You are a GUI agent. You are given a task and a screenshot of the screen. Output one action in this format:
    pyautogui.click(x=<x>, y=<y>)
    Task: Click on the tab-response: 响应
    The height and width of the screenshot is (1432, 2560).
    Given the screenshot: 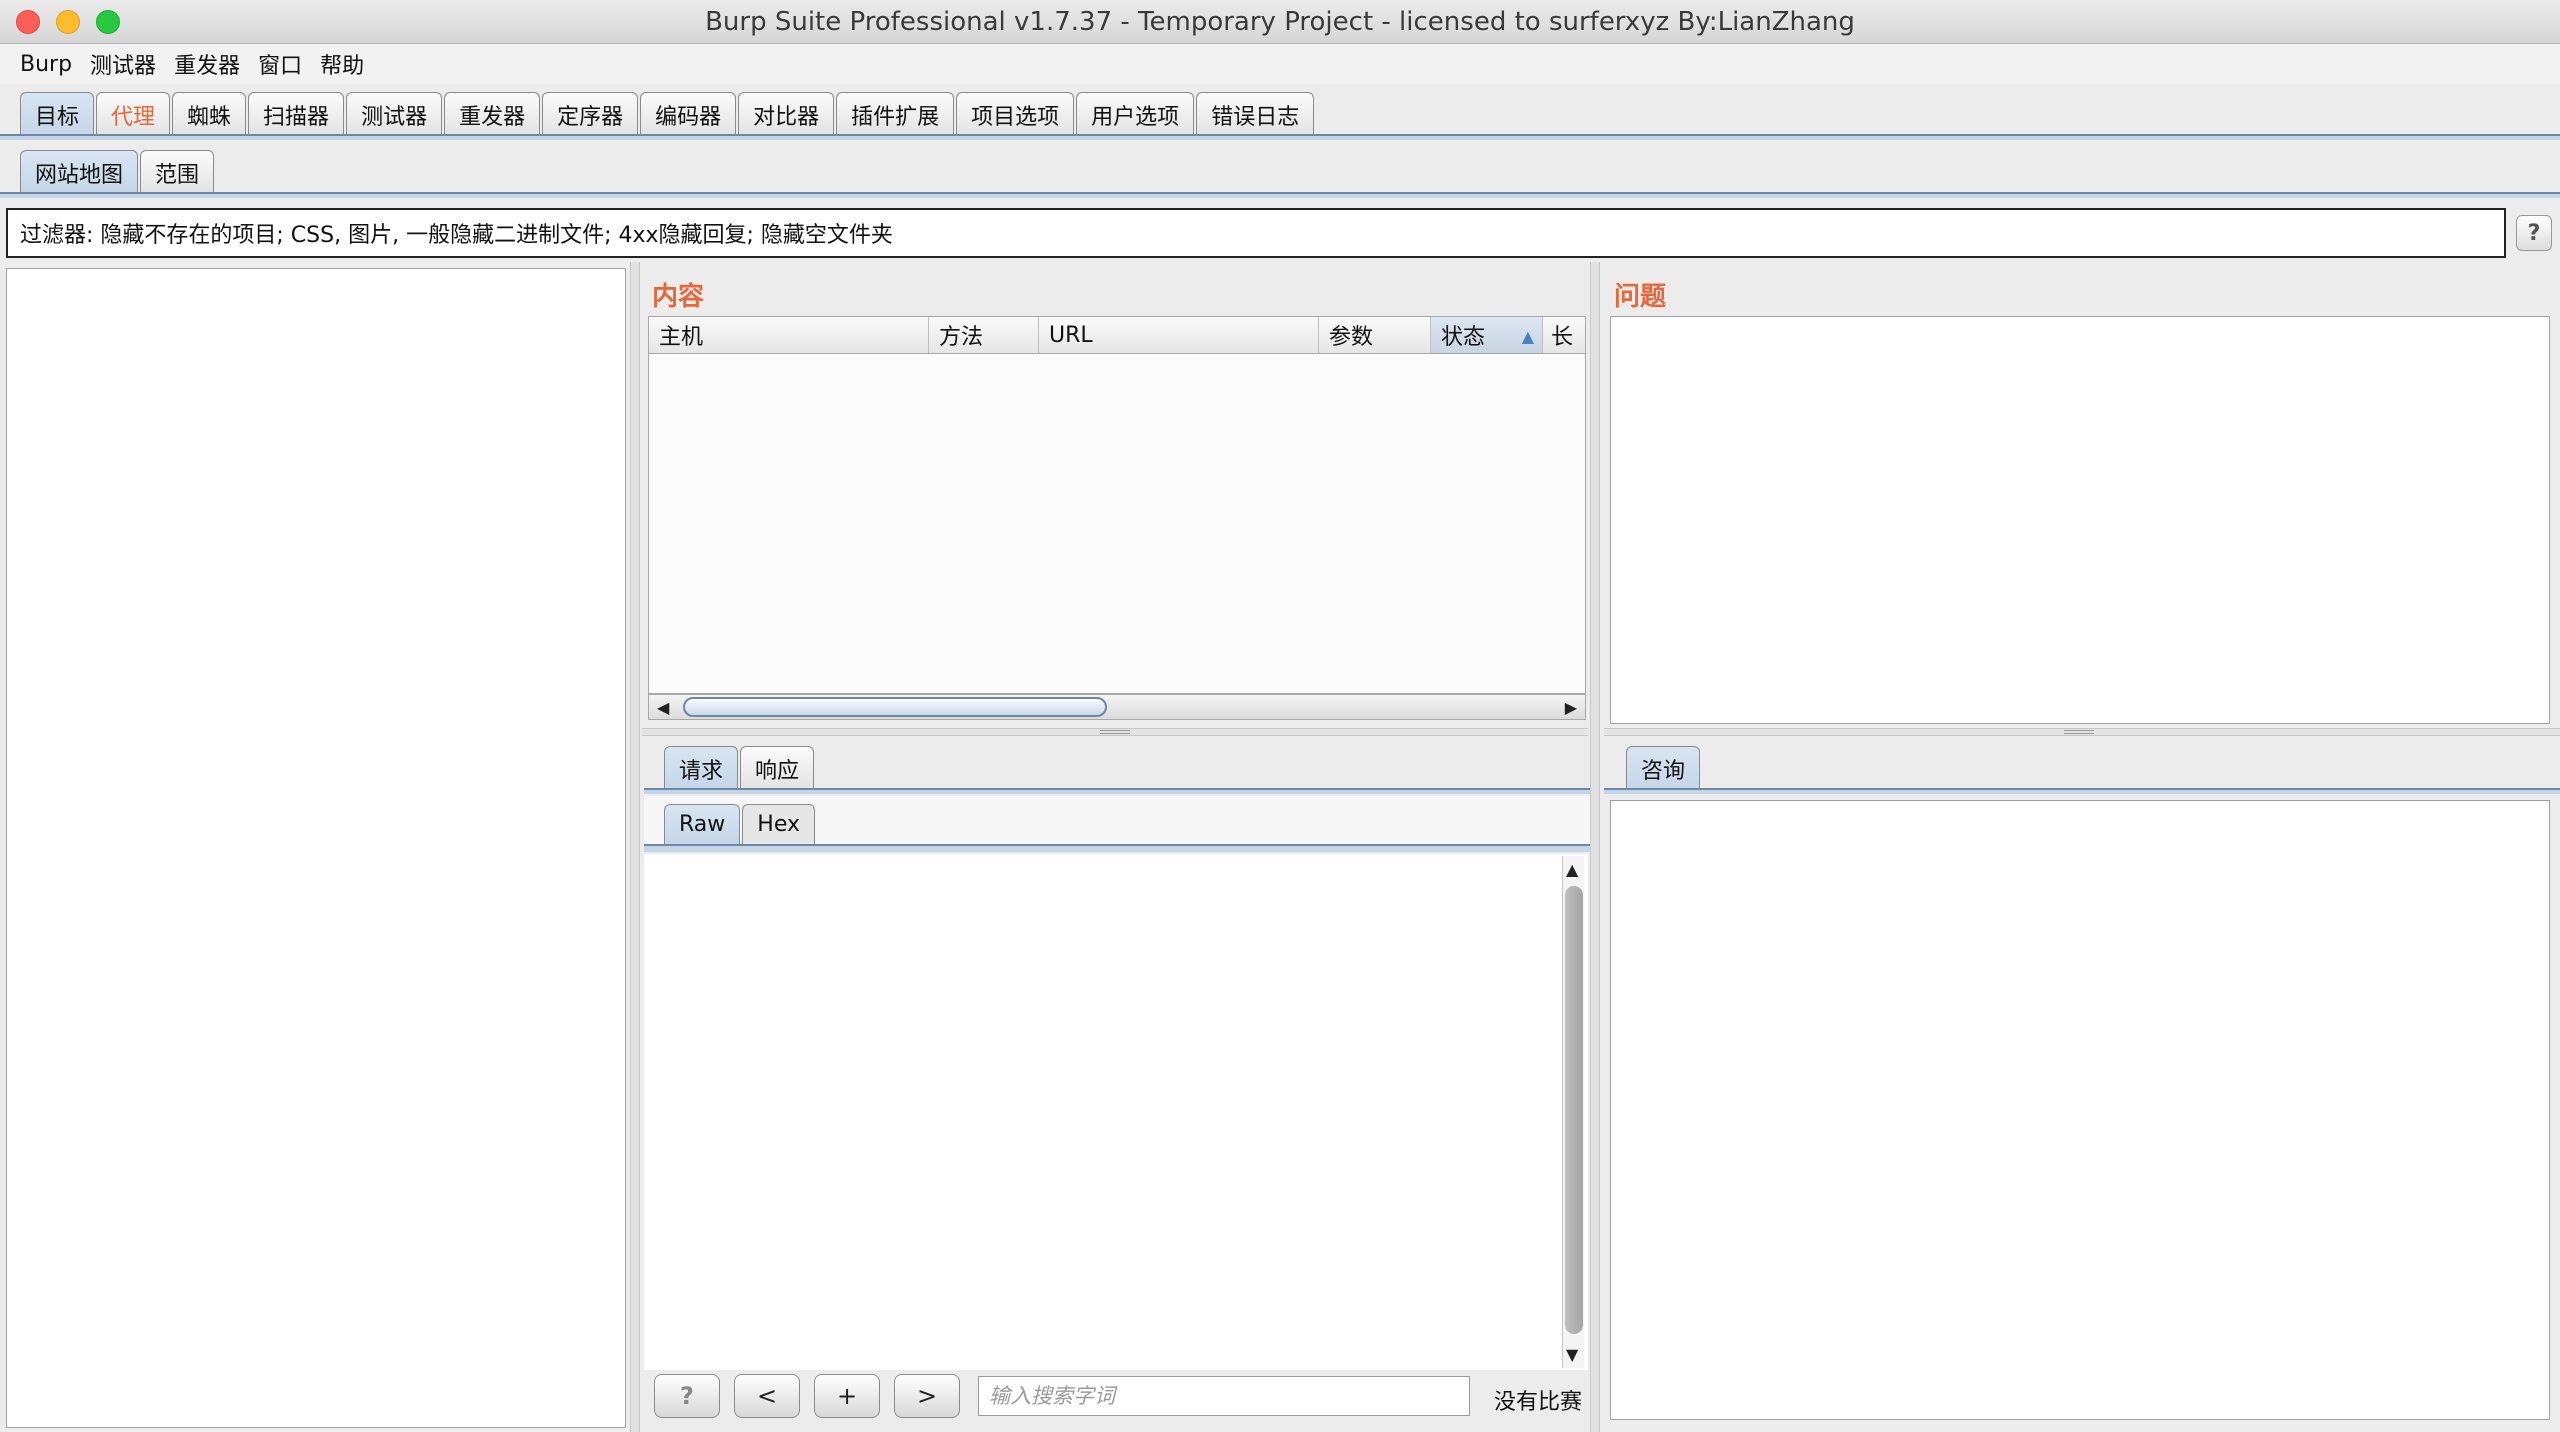 What is the action you would take?
    pyautogui.click(x=777, y=768)
    